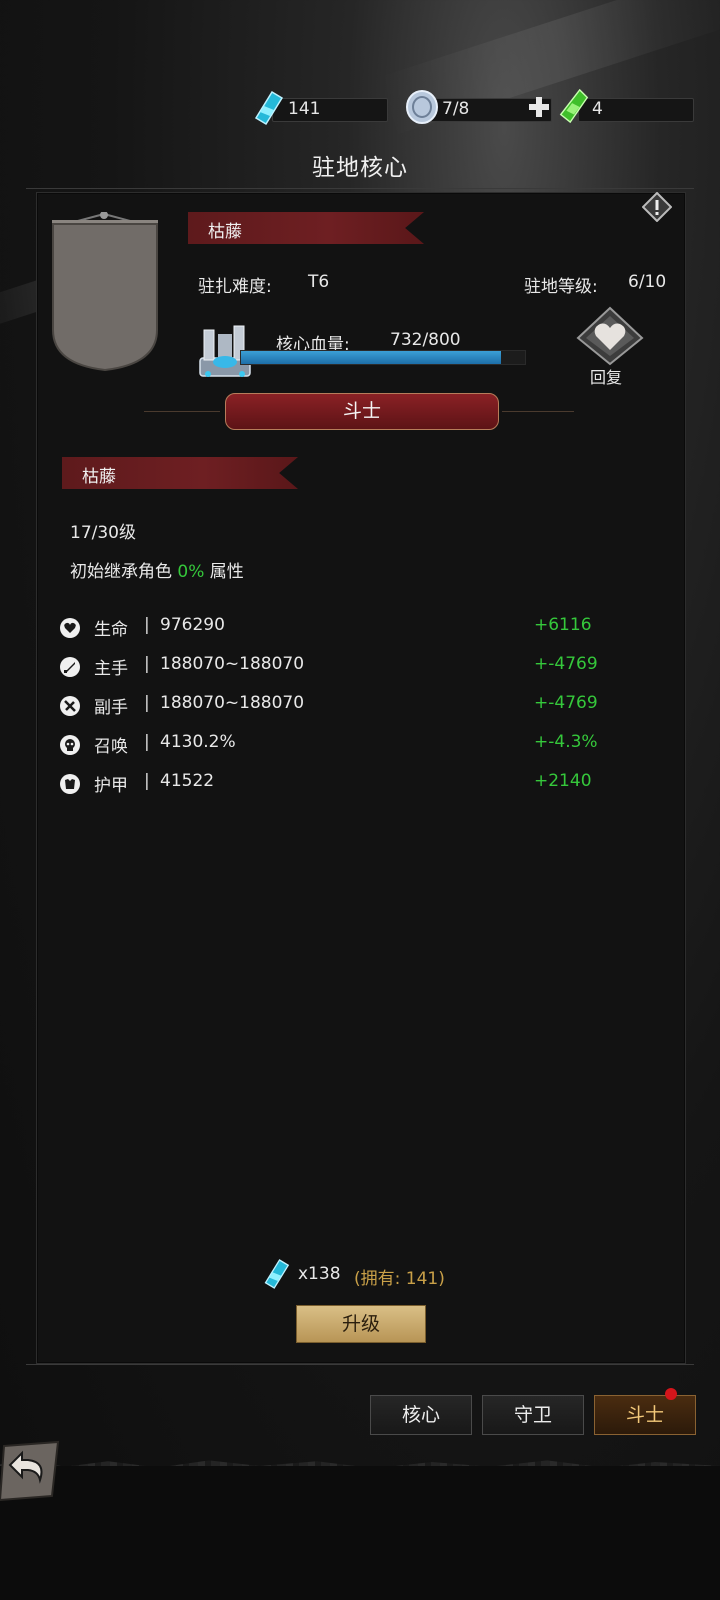  Describe the element at coordinates (563, 625) in the screenshot. I see `stat-delta: +6116` at that location.